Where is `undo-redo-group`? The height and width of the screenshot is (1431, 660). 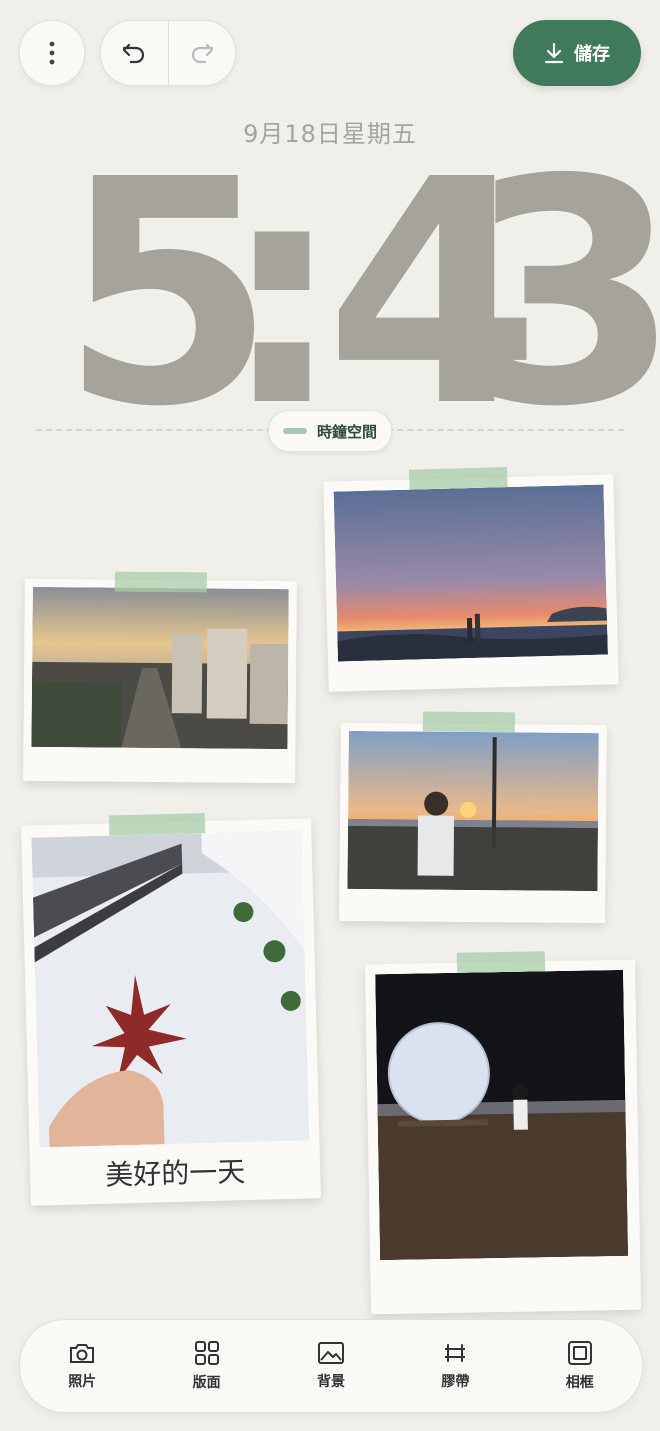
undo-redo-group is located at coordinates (168, 53).